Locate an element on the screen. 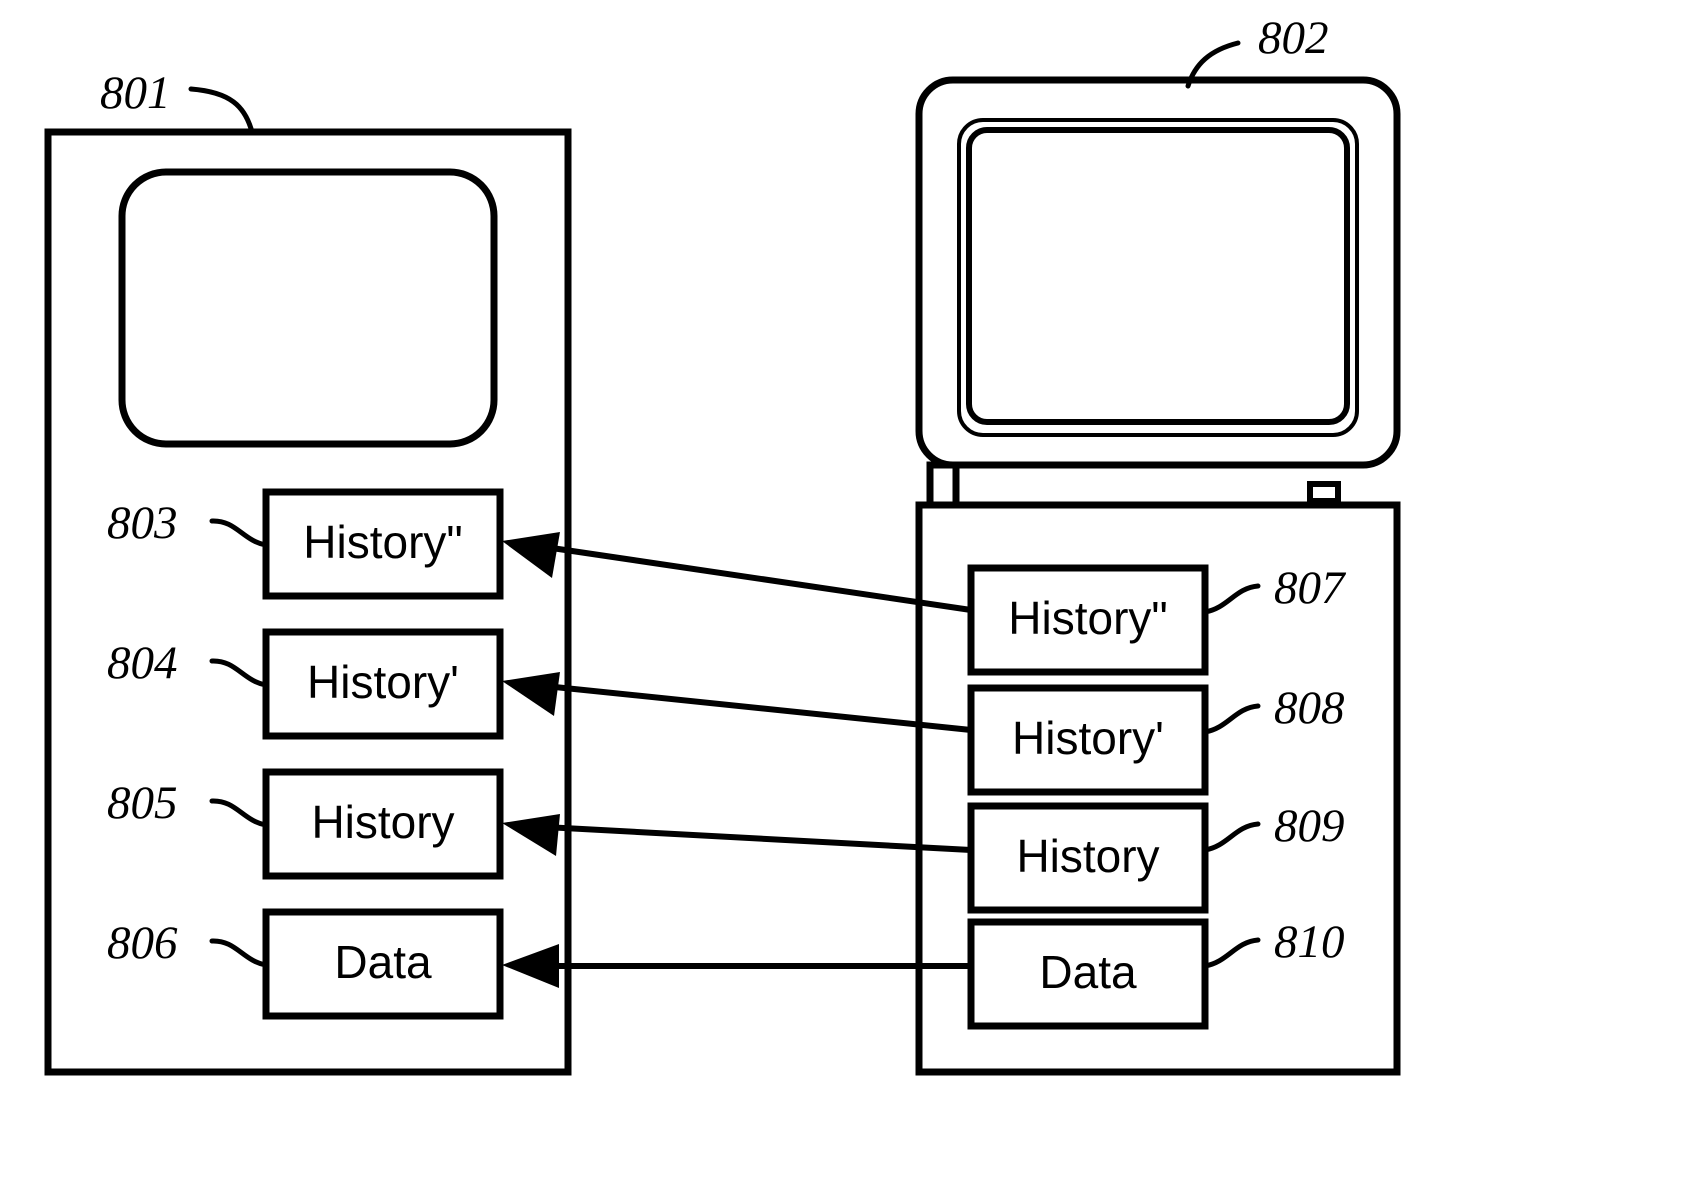 The width and height of the screenshot is (1682, 1187). right-block-807-label: History" is located at coordinates (1087, 618).